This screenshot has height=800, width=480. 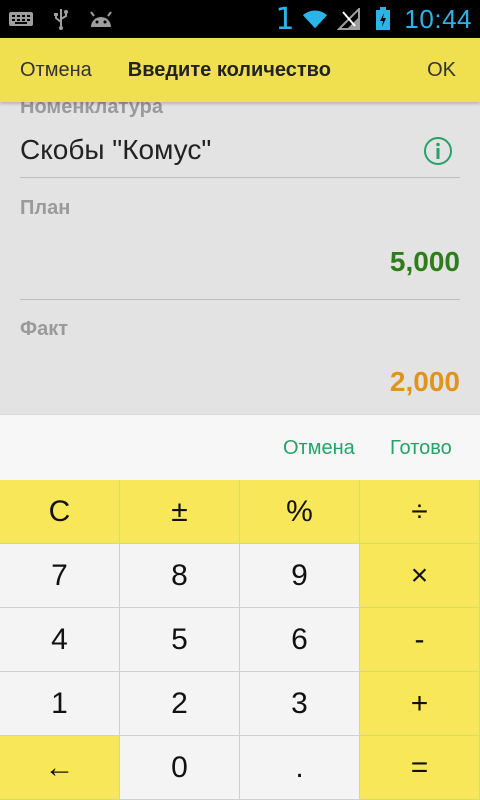 What do you see at coordinates (420, 704) in the screenshot?
I see `plus-key: +` at bounding box center [420, 704].